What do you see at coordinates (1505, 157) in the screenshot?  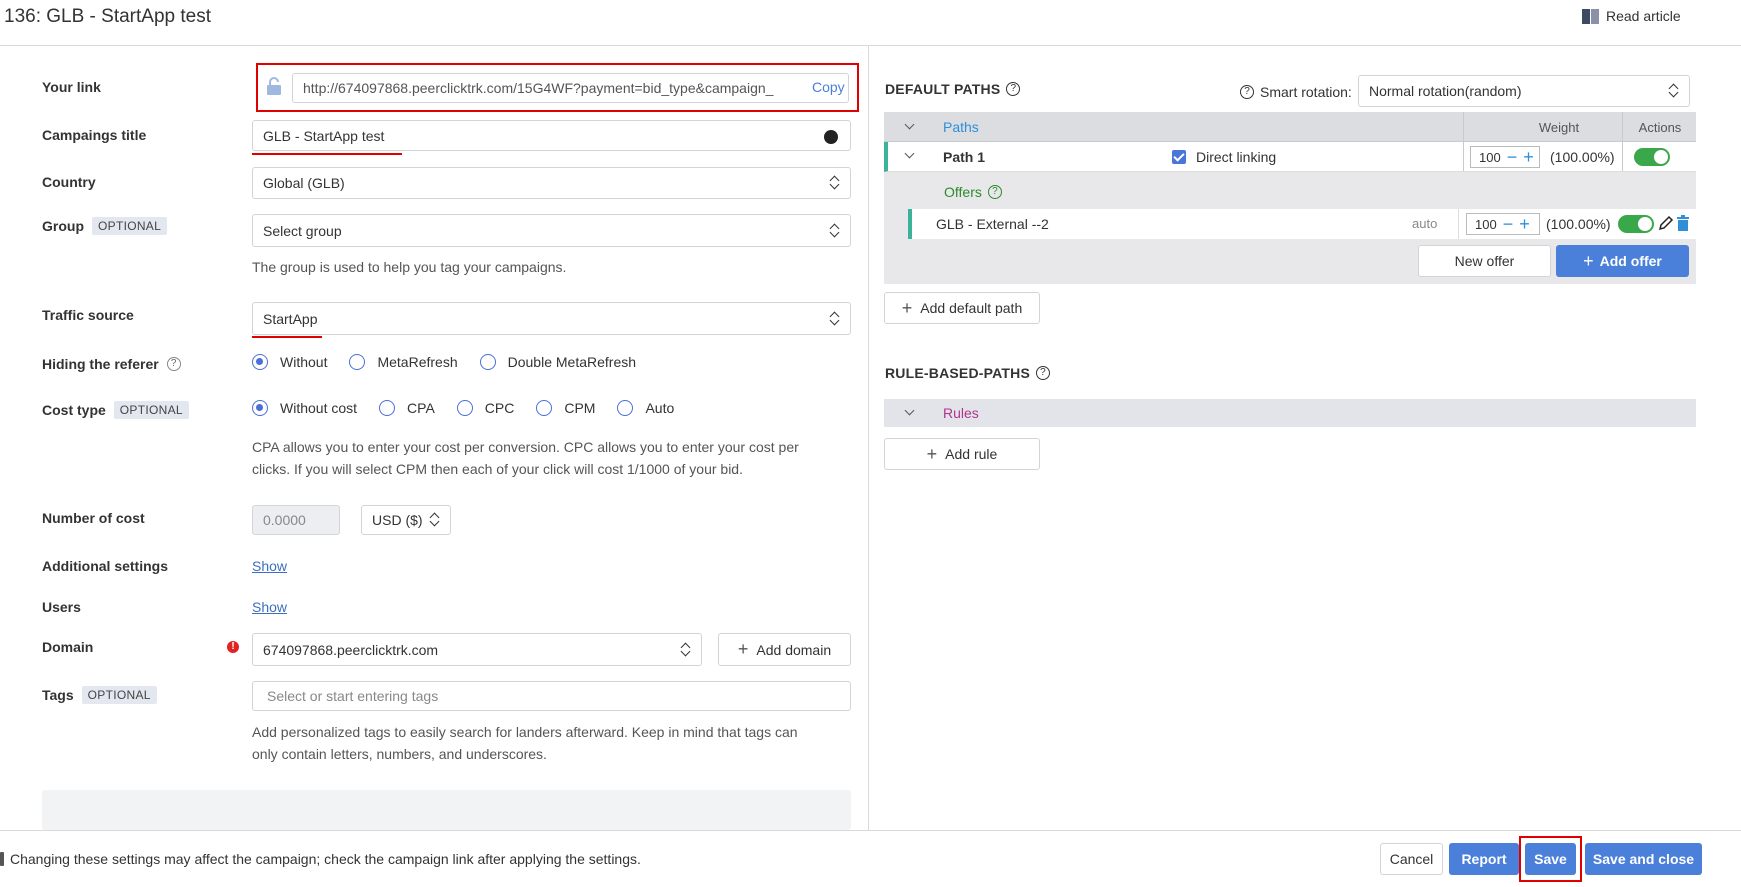 I see `path-weight-stepper: 100 − +` at bounding box center [1505, 157].